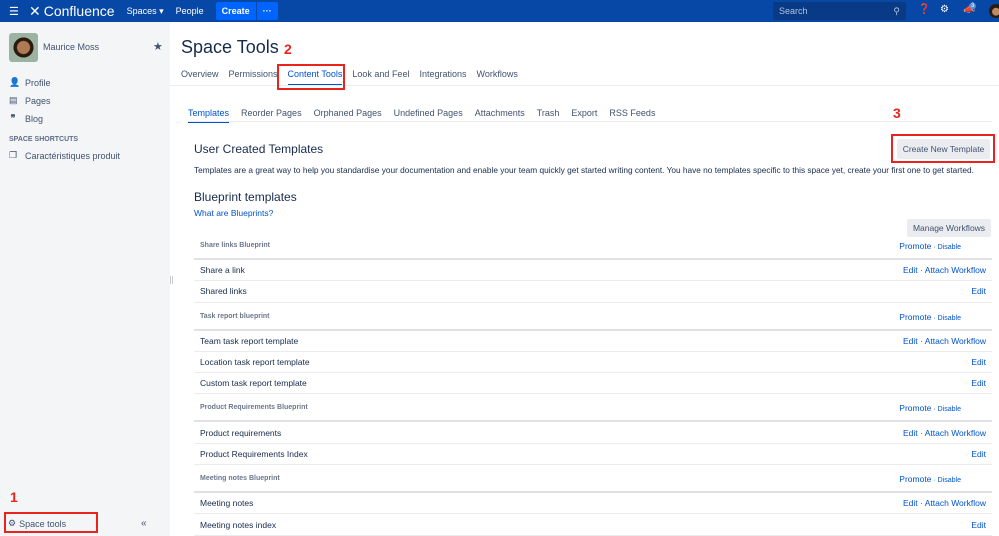 The image size is (999, 536). I want to click on people-link: People, so click(190, 11).